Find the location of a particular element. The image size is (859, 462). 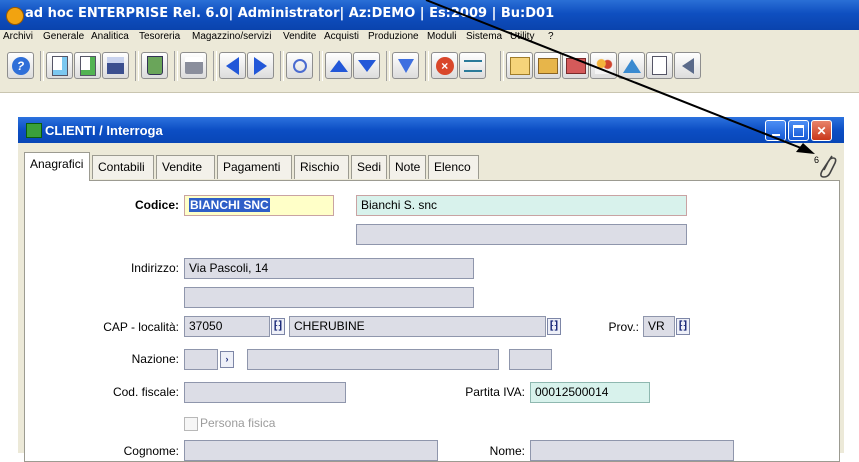

indirizzo-label: Indirizzo: is located at coordinates (154, 268).